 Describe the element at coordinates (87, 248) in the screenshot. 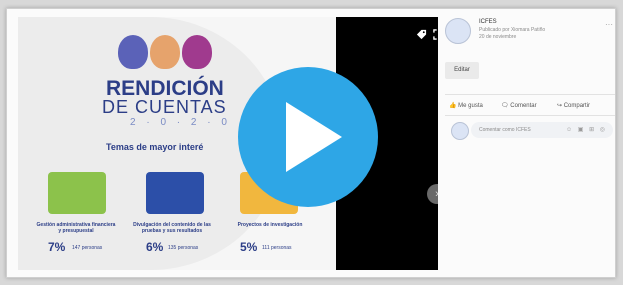

I see `topic-persons: 147 personas` at that location.